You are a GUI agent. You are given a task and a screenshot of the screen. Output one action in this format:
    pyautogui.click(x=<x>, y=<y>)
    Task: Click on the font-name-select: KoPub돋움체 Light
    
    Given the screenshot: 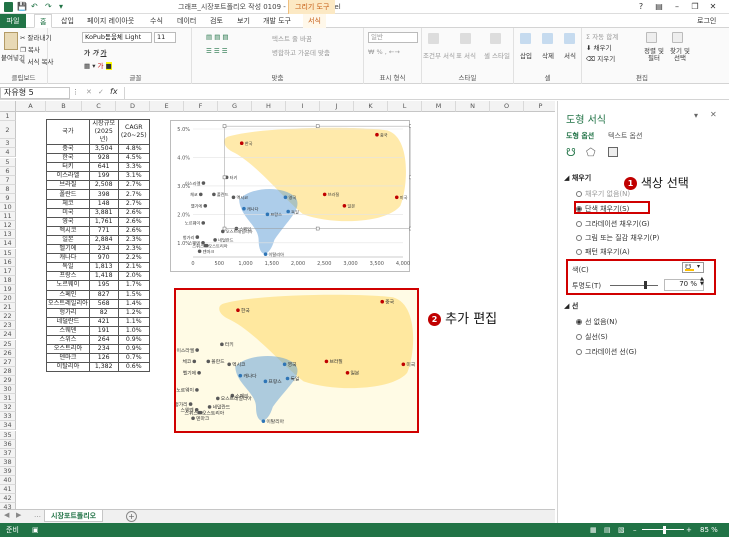 What is the action you would take?
    pyautogui.click(x=117, y=37)
    